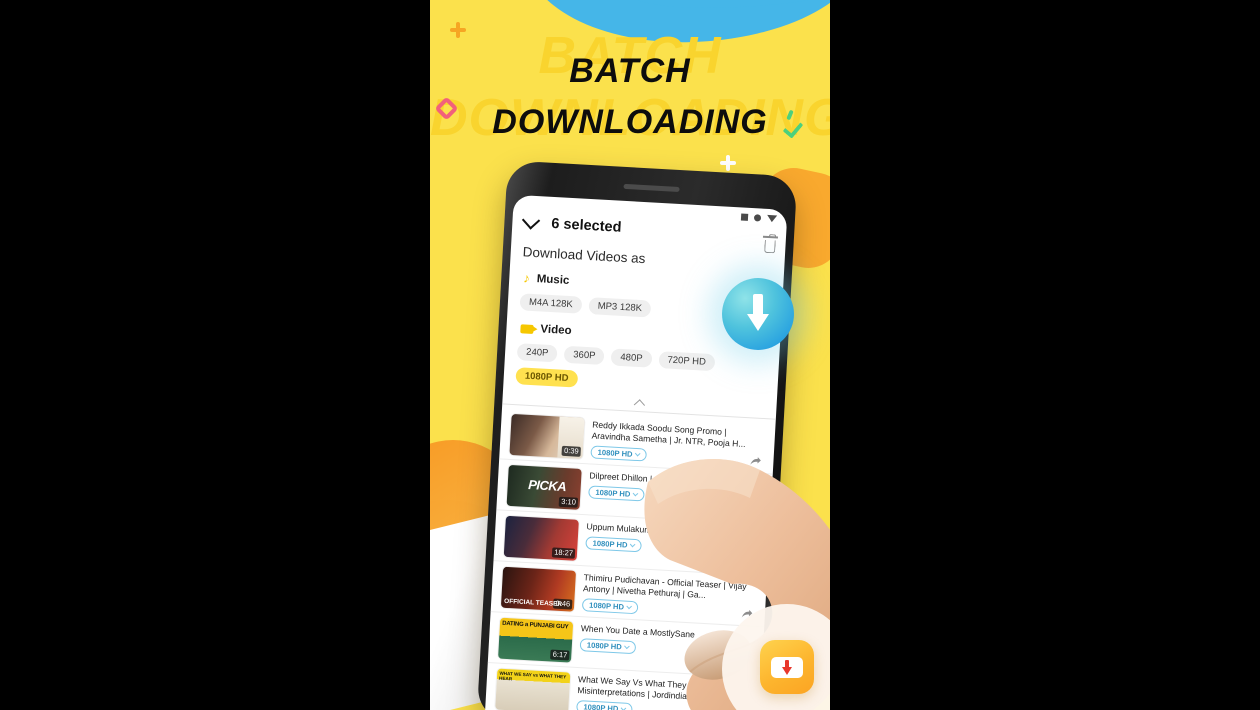  I want to click on app-icon-plate, so click(787, 667).